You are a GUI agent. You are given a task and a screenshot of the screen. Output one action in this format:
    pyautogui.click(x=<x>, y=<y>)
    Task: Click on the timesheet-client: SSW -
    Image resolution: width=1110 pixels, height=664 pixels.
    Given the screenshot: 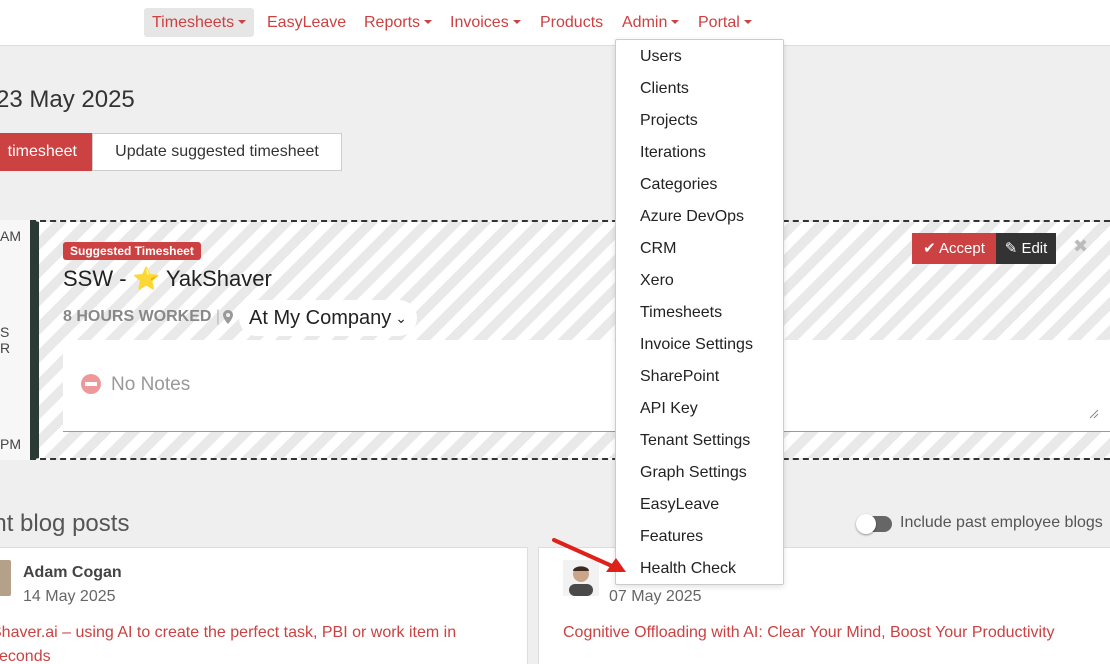 What is the action you would take?
    pyautogui.click(x=95, y=278)
    